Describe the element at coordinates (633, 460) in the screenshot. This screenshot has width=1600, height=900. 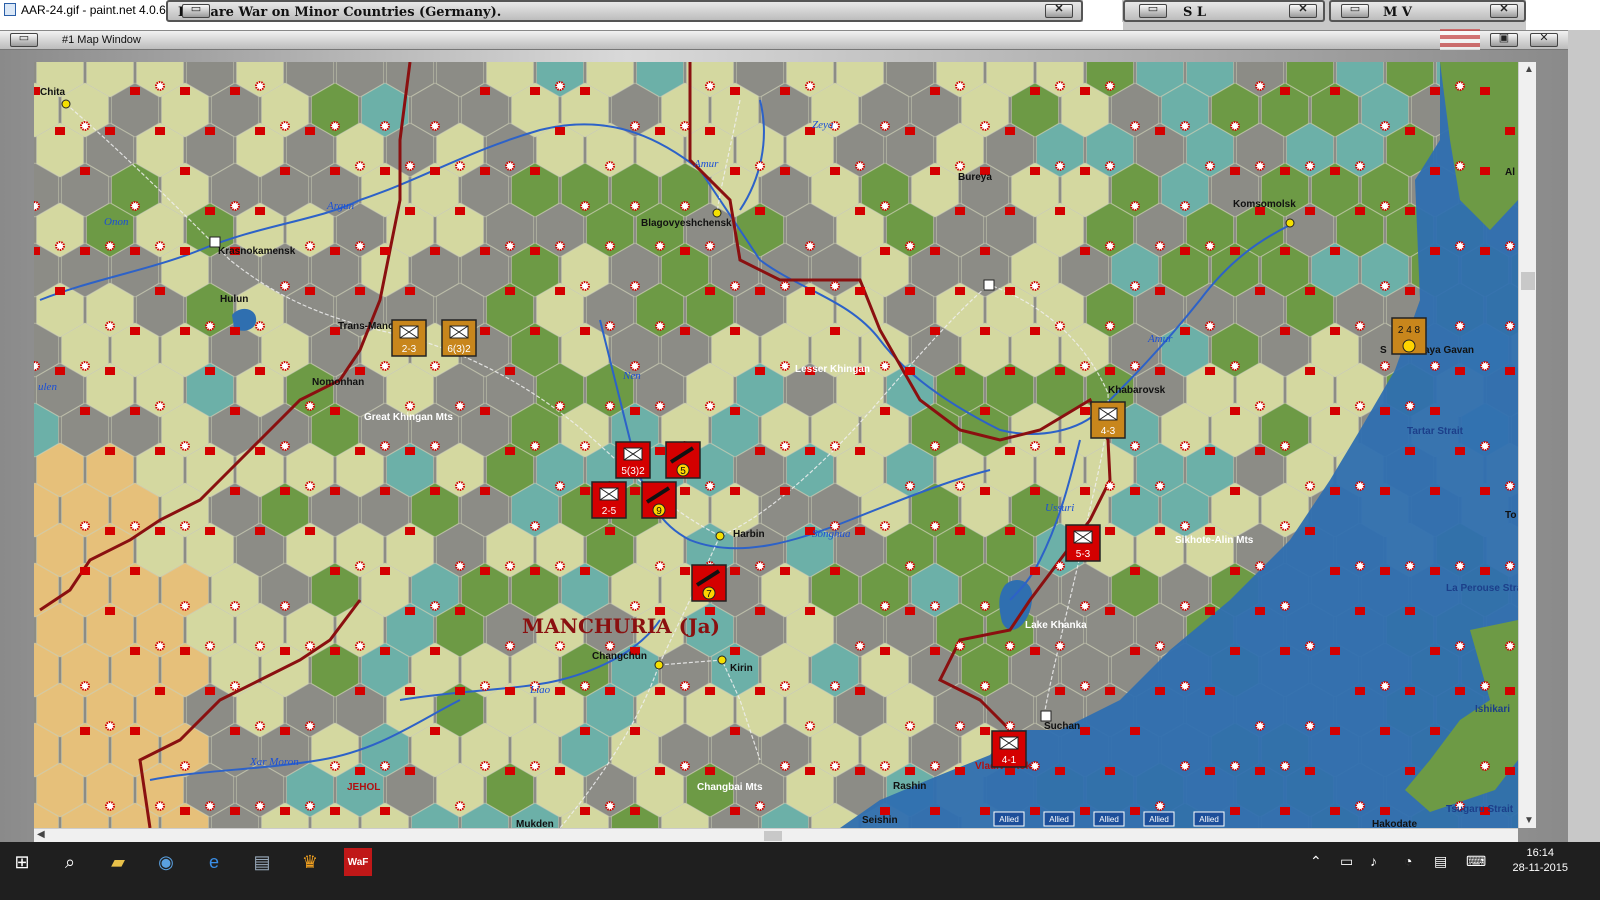
I see `unit-counter-axis-infantry: 5(3)2` at that location.